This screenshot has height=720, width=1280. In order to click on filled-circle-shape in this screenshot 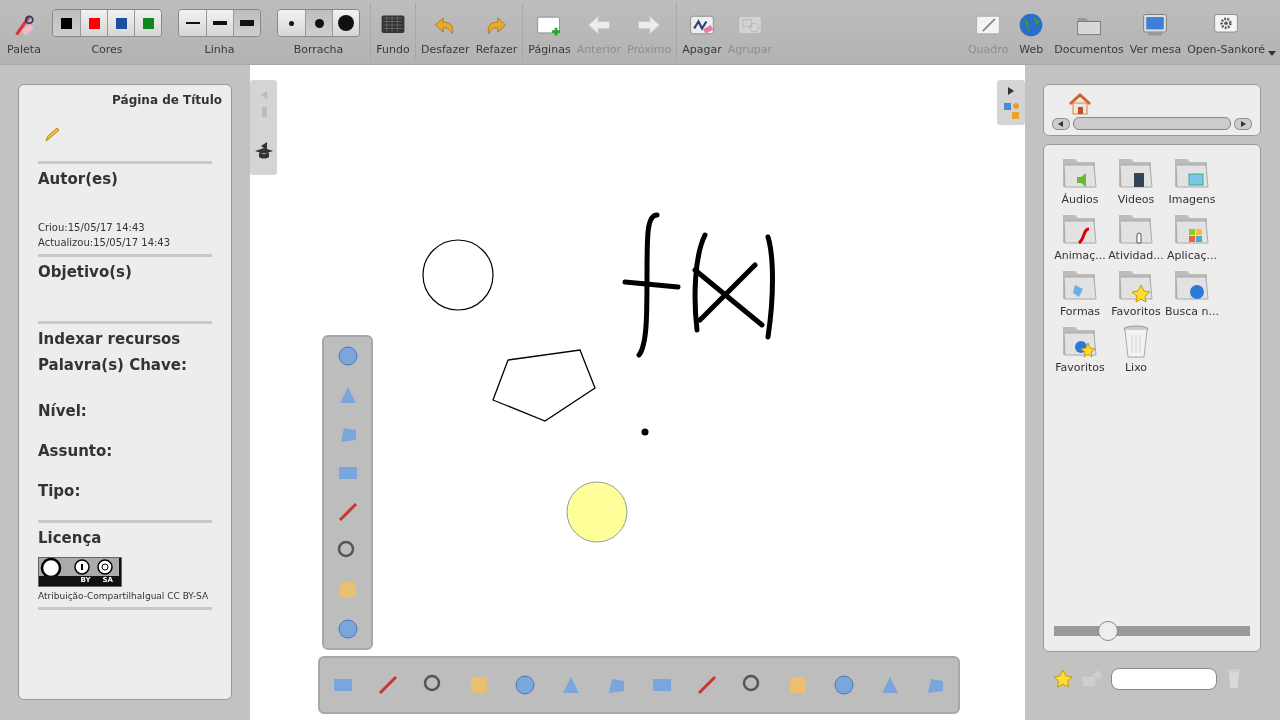, I will do `click(597, 512)`.